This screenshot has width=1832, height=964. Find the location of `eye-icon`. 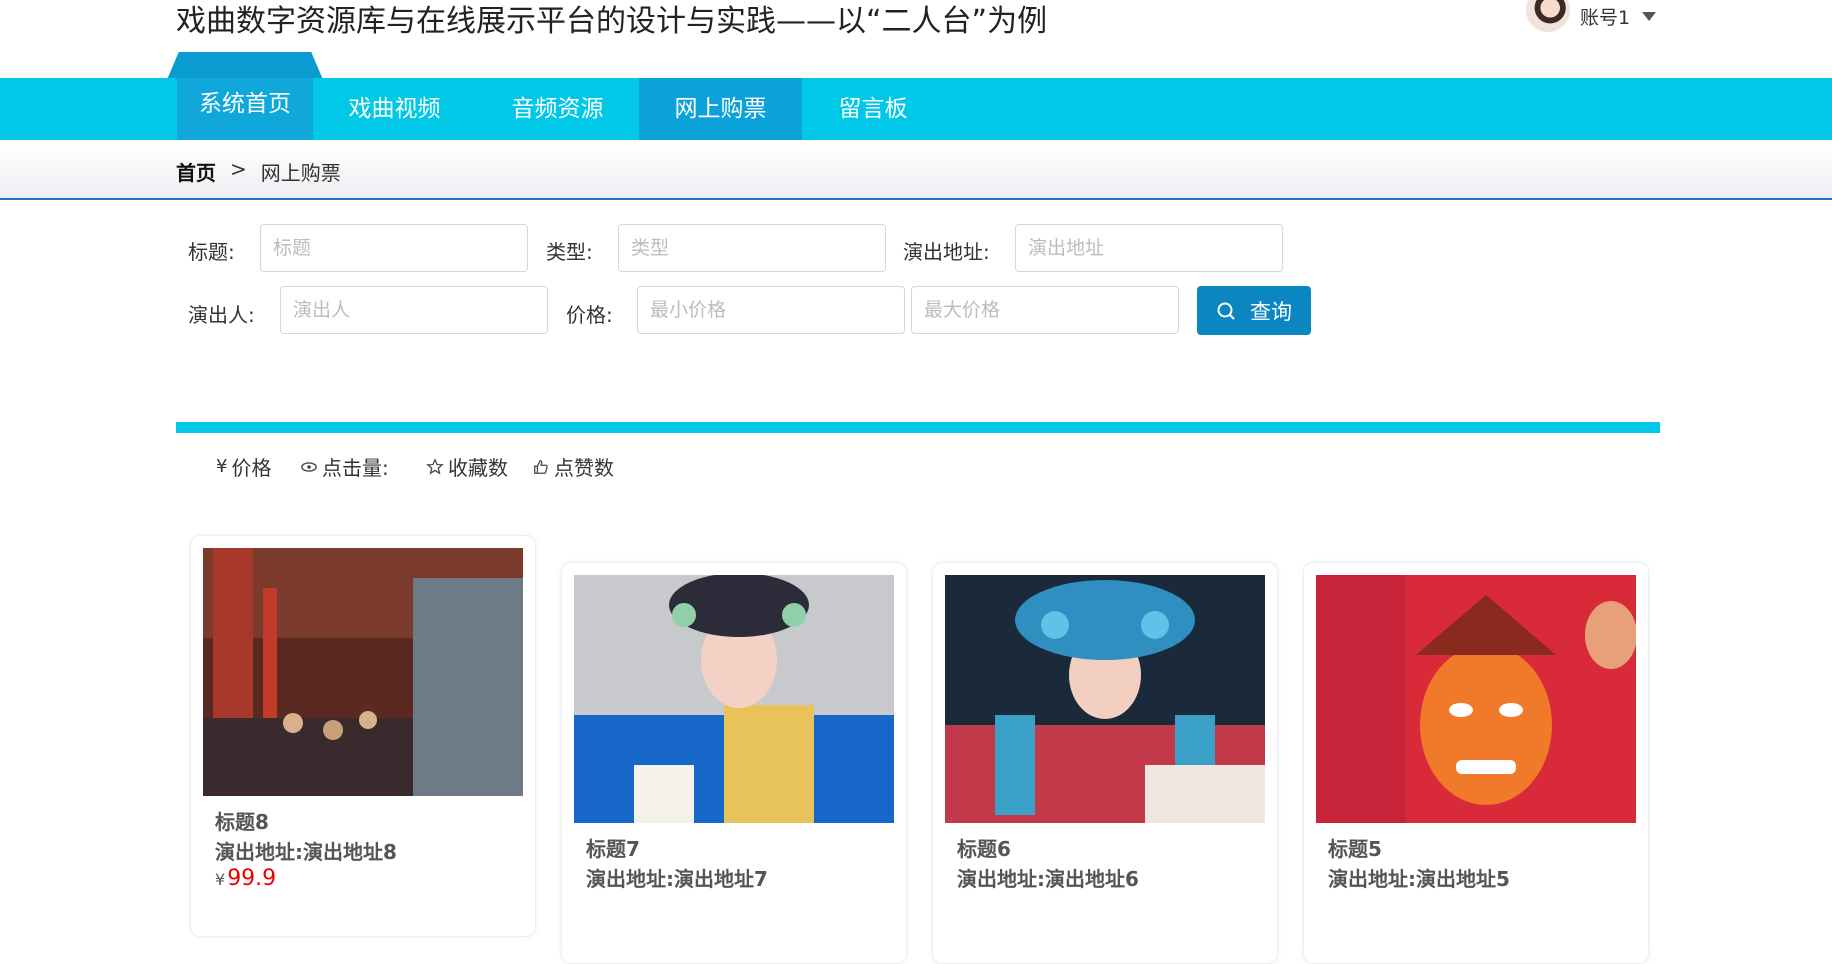

eye-icon is located at coordinates (309, 466).